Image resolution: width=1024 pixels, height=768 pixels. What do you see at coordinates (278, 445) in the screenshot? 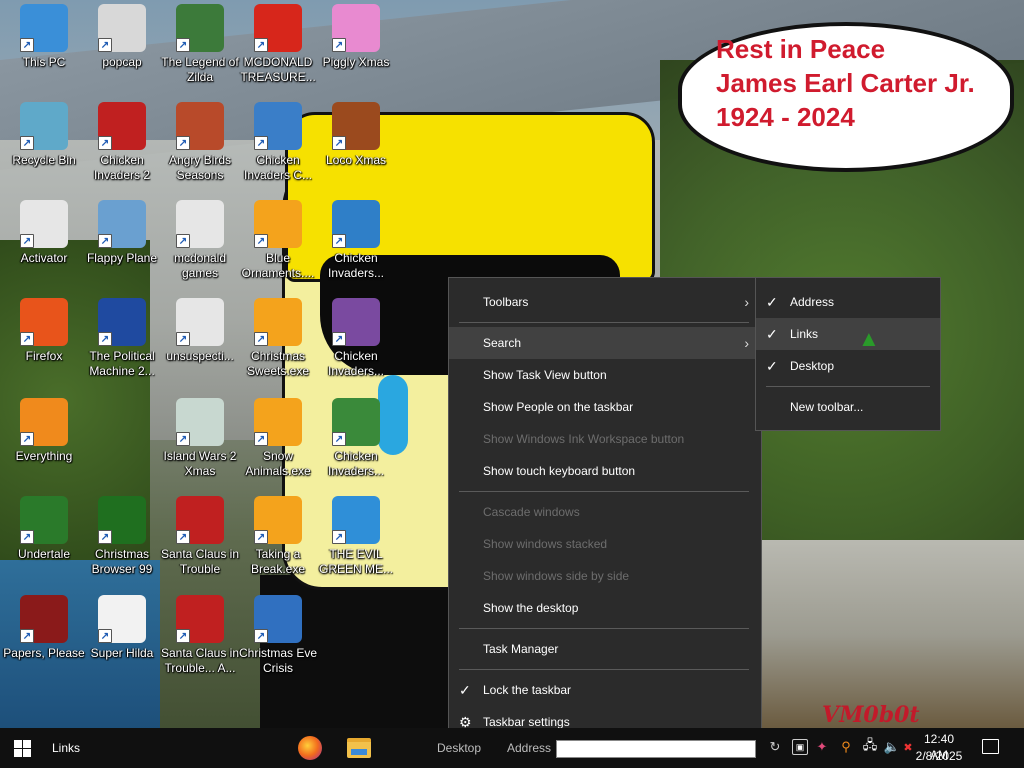
I see `desktop-icon: ↗ Snow Animals.exe` at bounding box center [278, 445].